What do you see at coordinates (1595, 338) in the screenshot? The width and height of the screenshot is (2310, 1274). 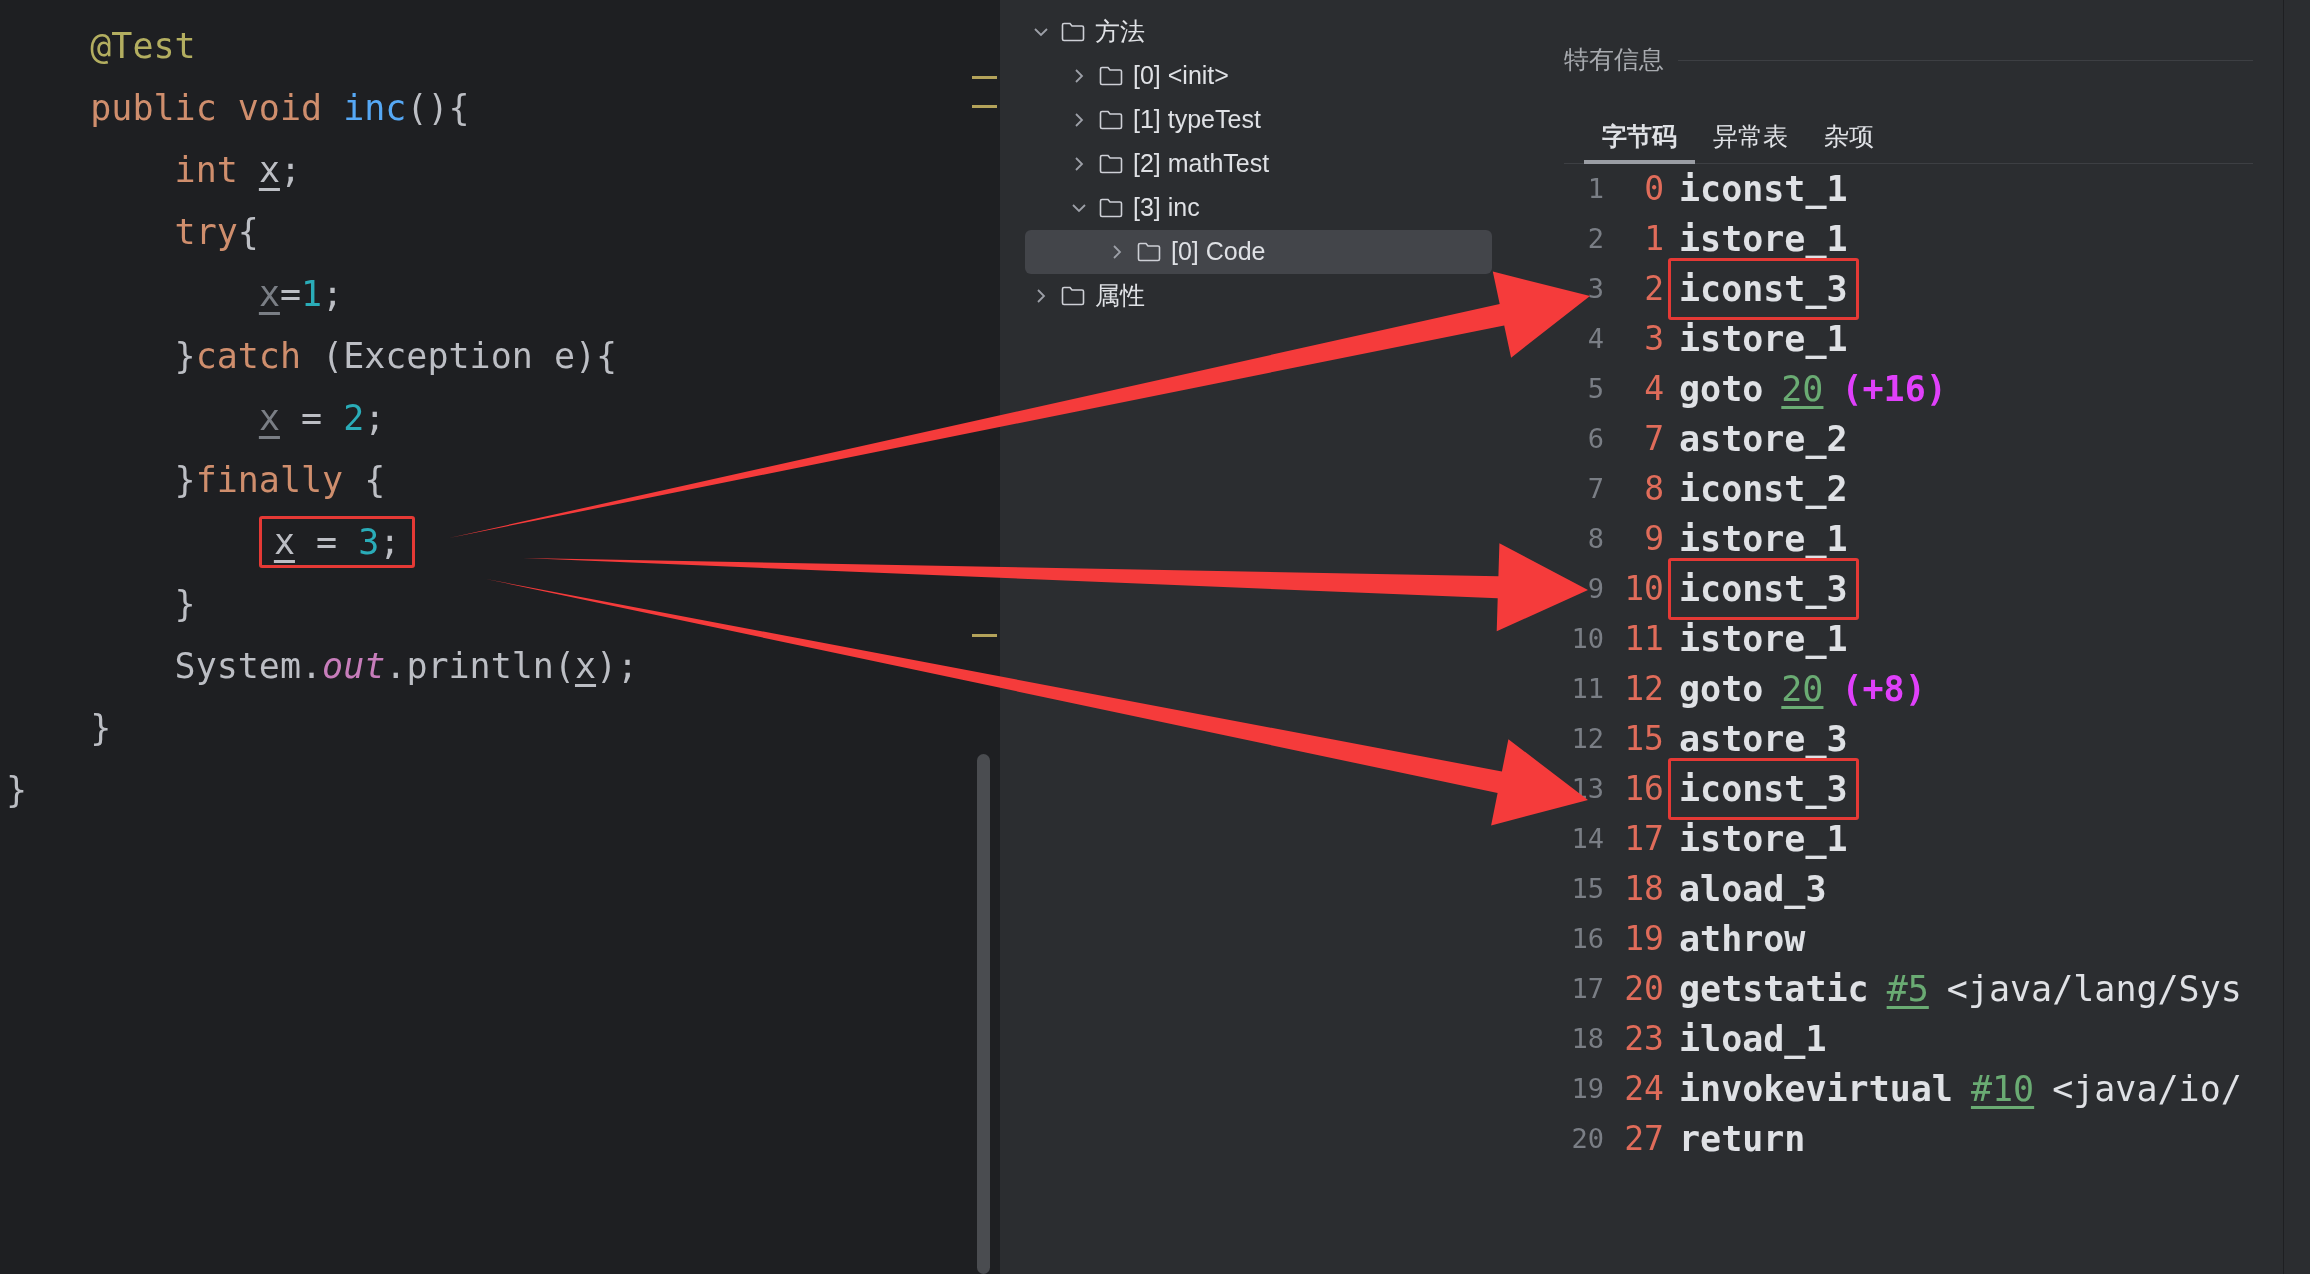 I see `line-number: 4` at bounding box center [1595, 338].